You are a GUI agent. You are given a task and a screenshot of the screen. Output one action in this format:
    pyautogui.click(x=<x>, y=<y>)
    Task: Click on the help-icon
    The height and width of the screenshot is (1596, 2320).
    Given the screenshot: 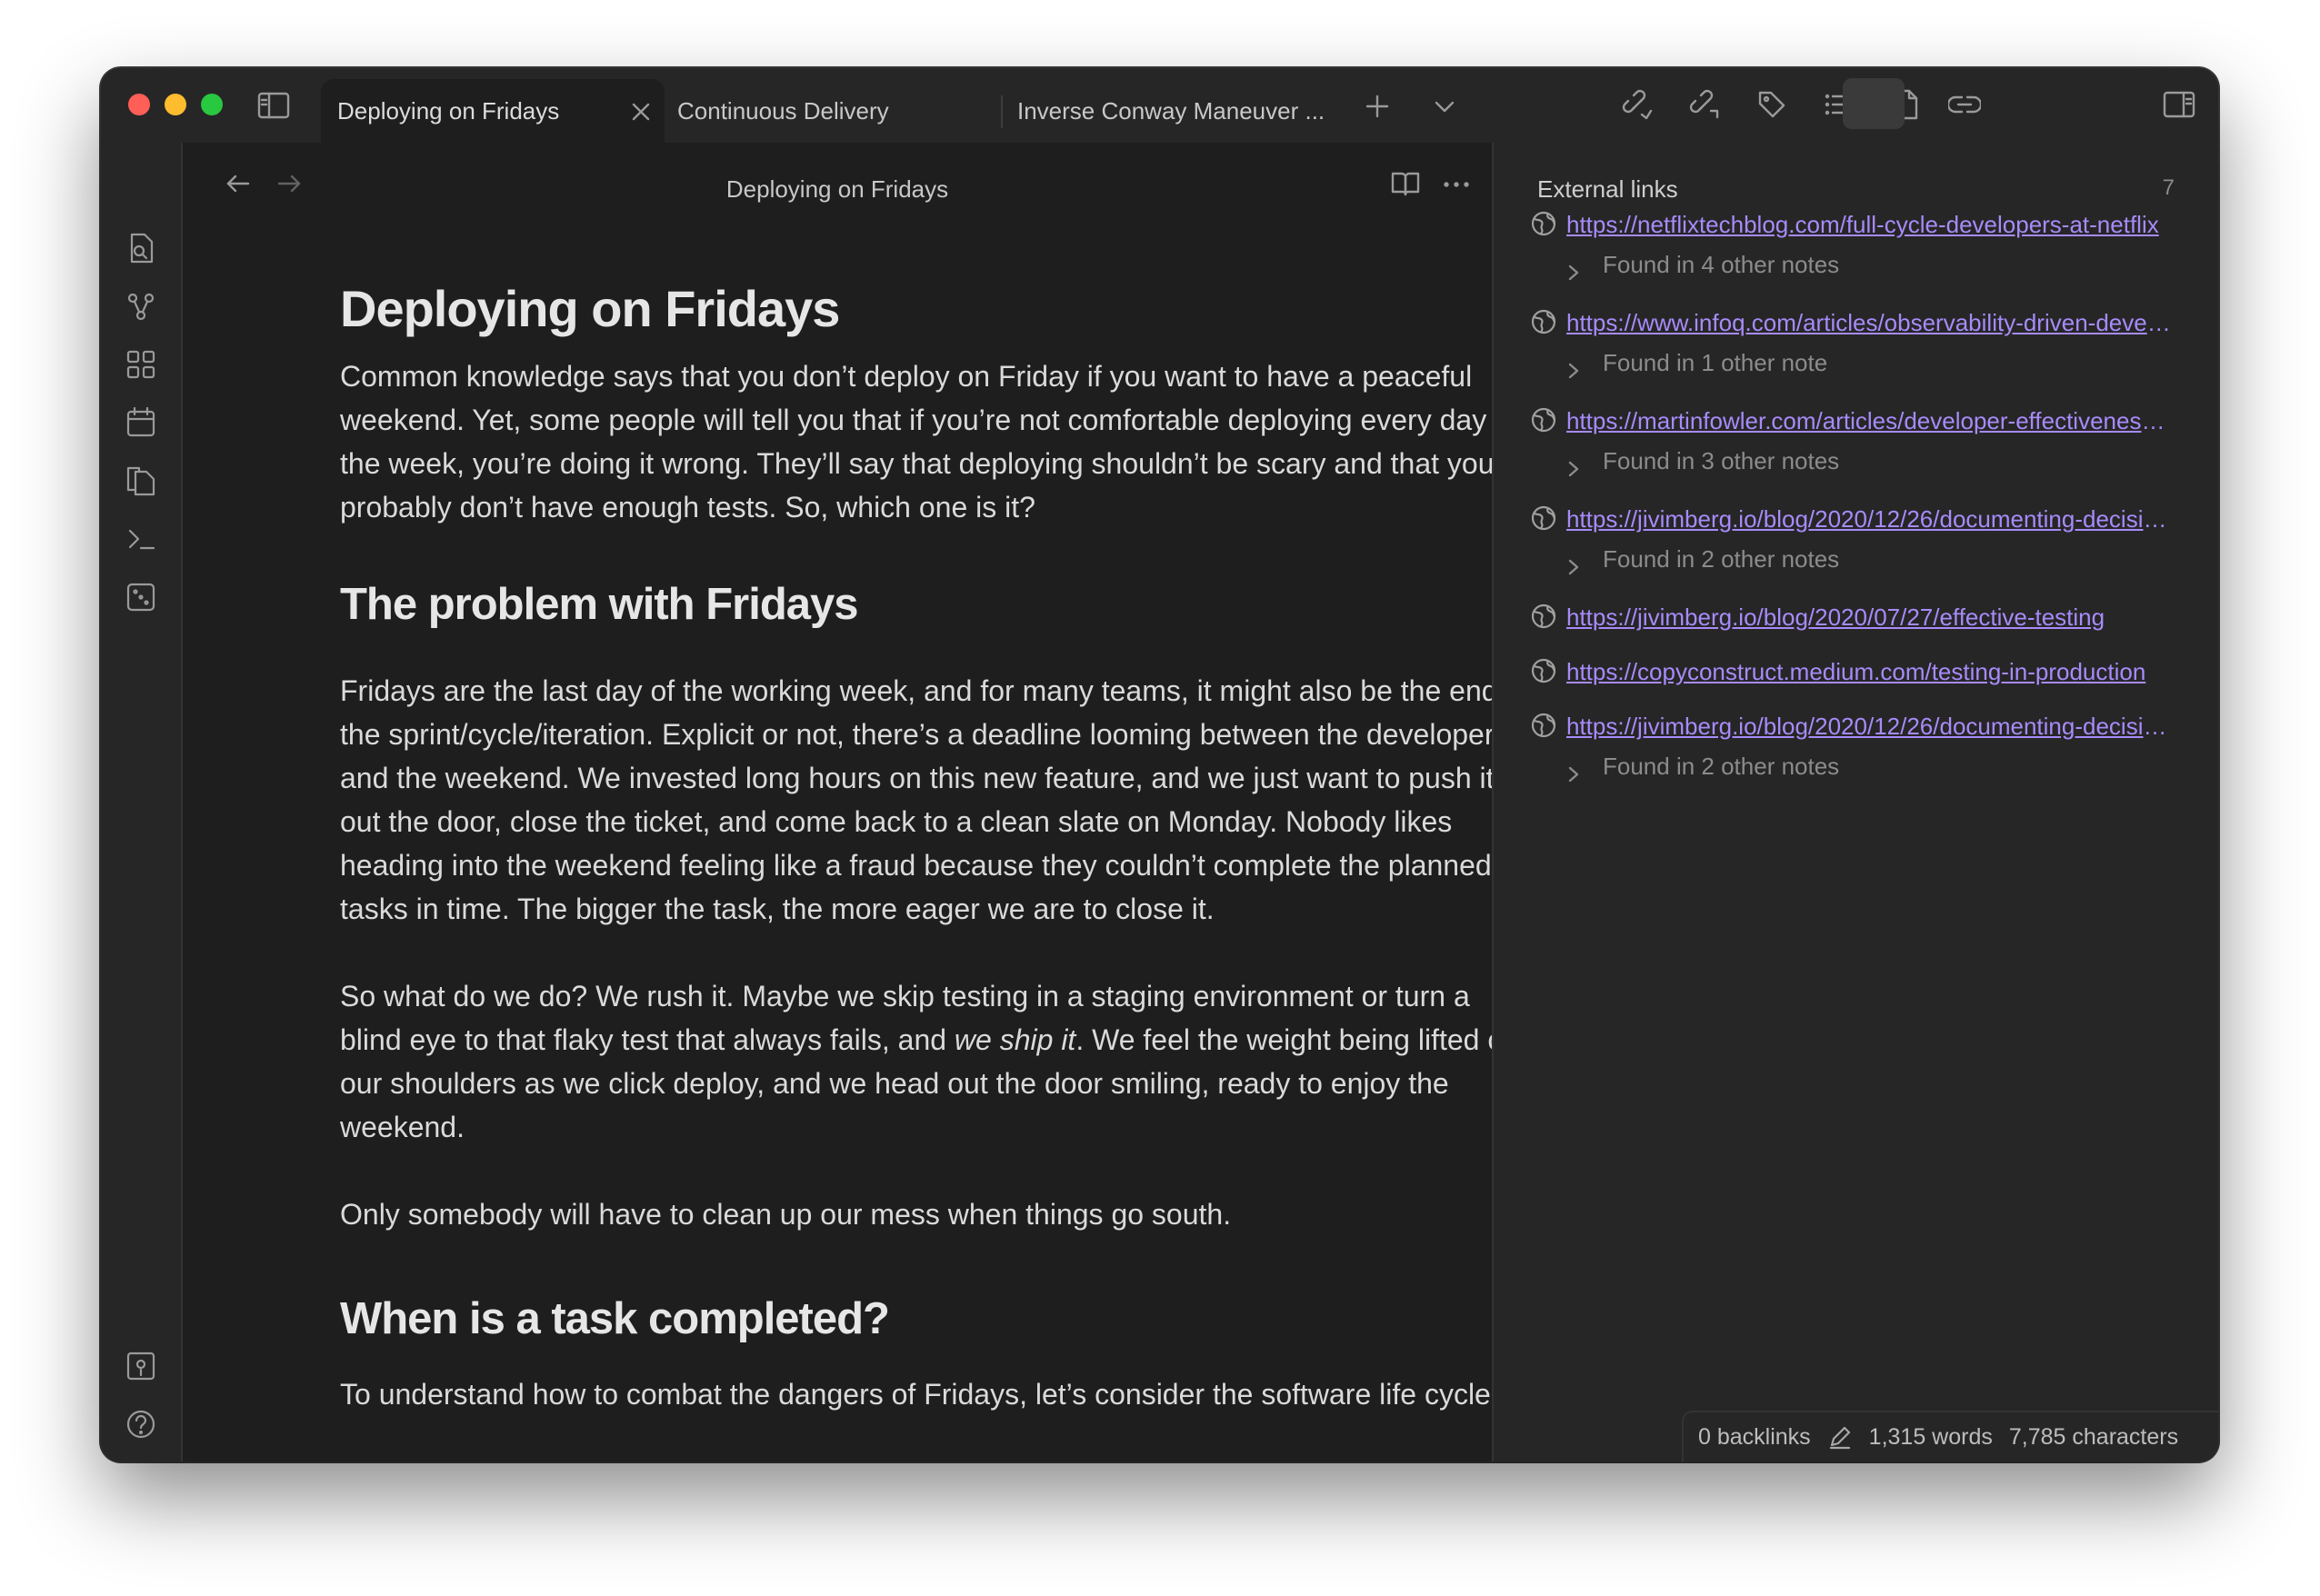 What is the action you would take?
    pyautogui.click(x=141, y=1424)
    